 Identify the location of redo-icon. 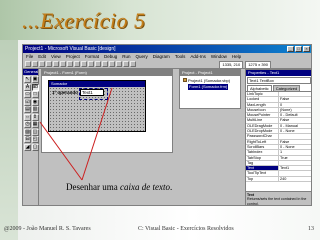
(98, 64).